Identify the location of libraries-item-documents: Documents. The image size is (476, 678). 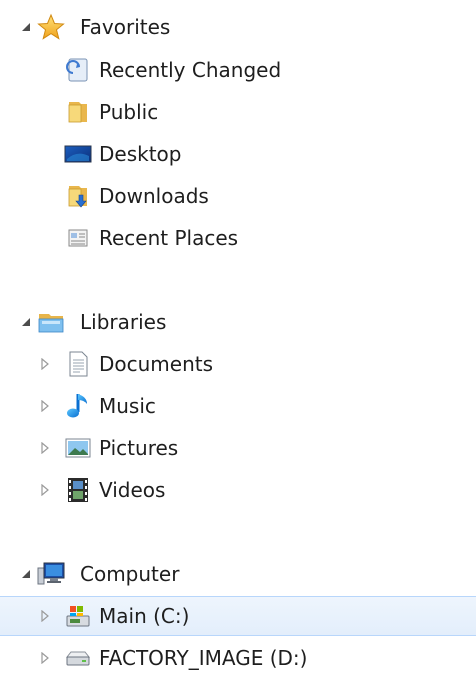
(238, 364).